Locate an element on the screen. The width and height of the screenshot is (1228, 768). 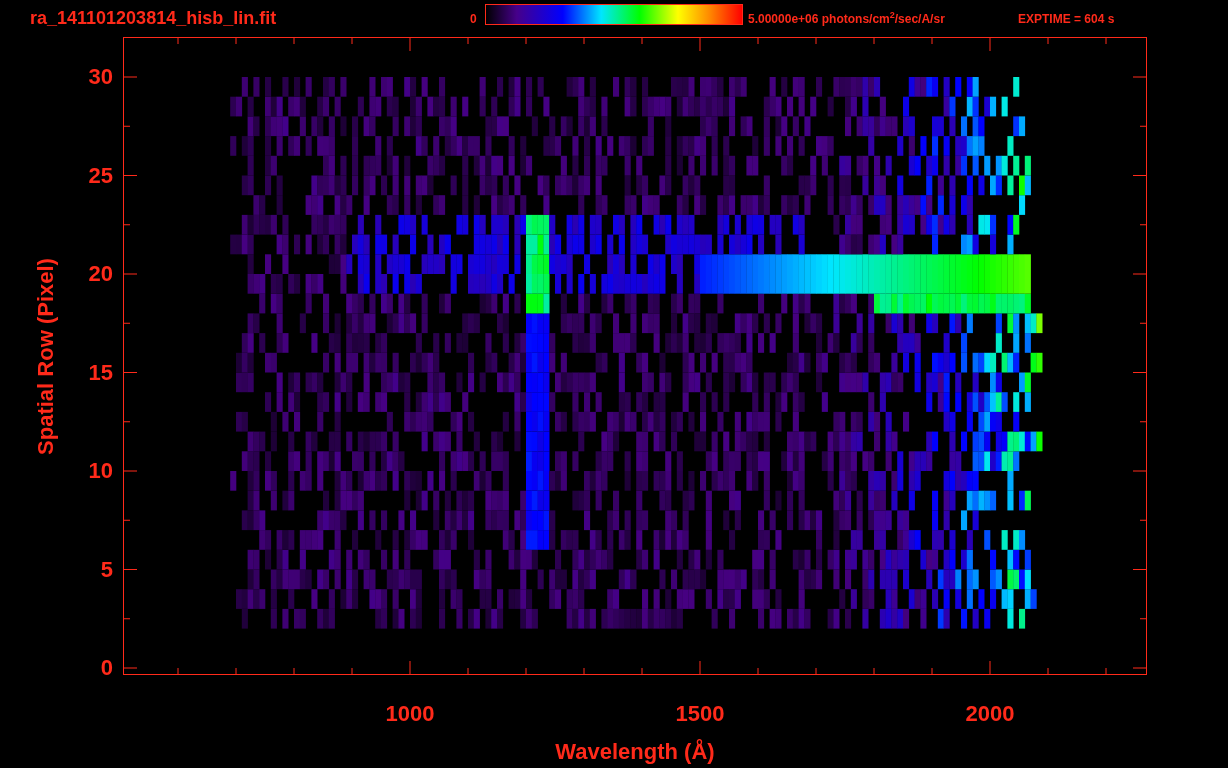
x-tick-label: 1000 is located at coordinates (410, 714).